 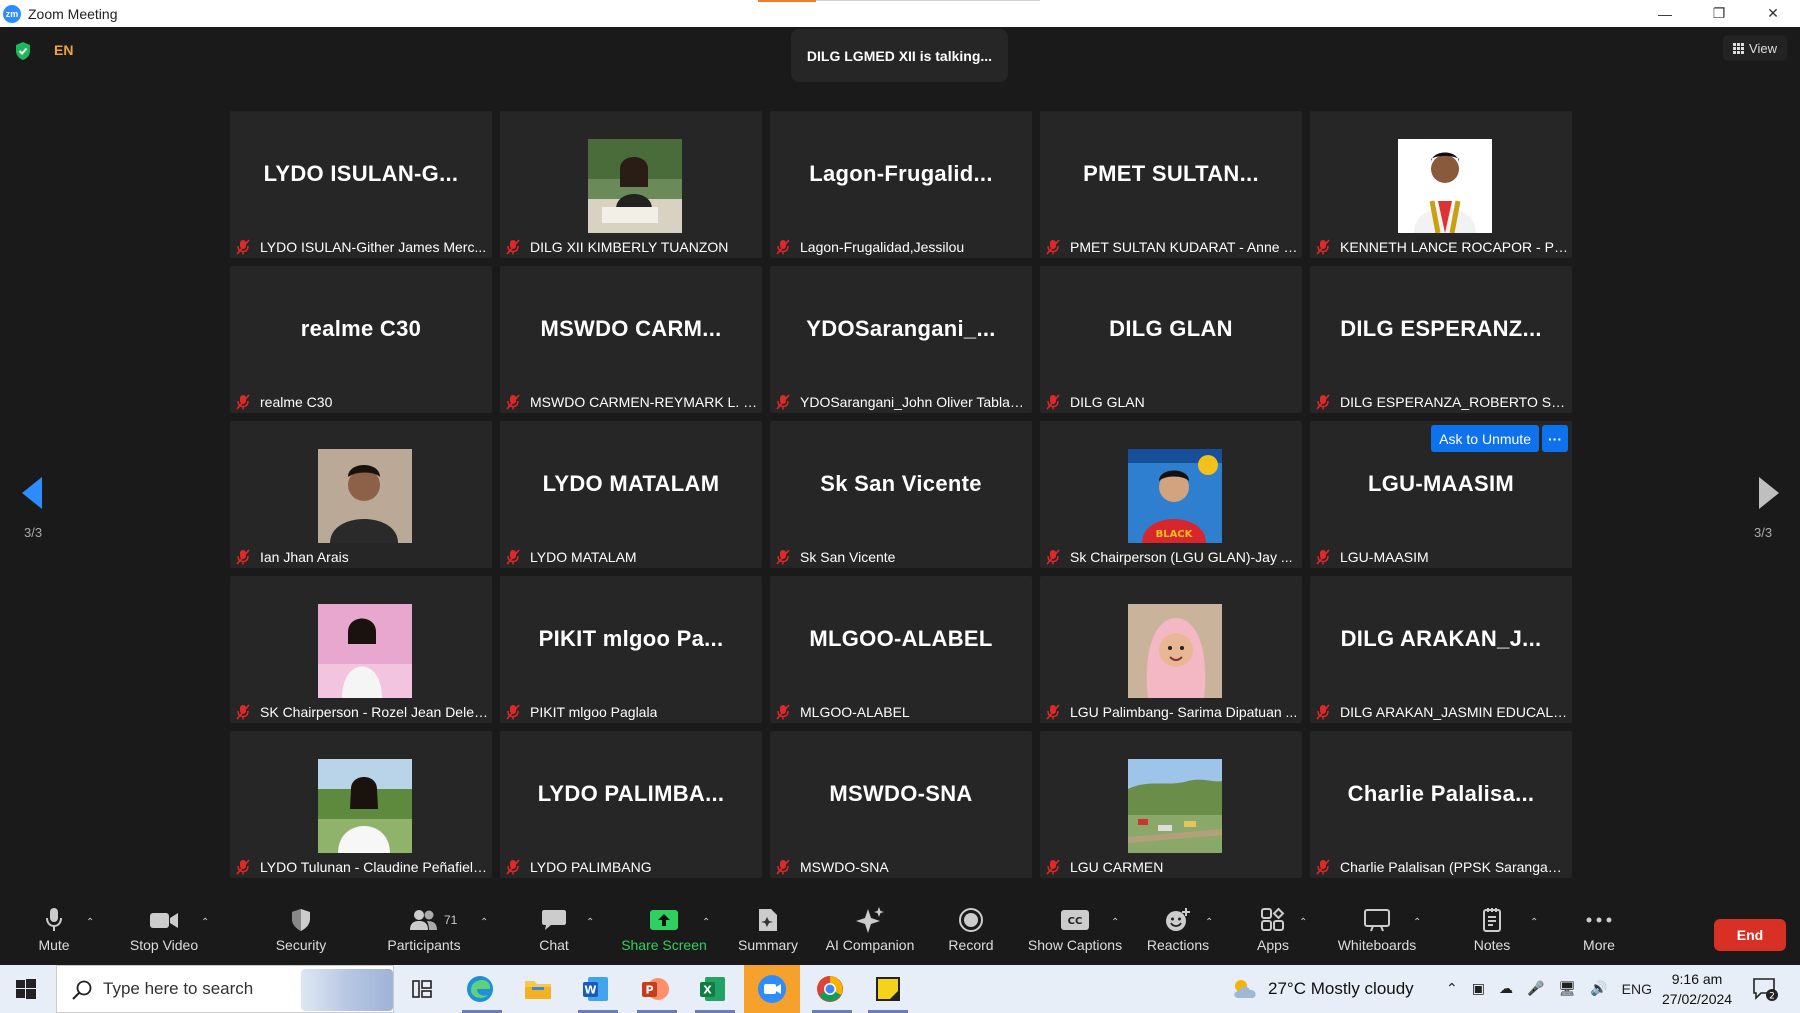 I want to click on participant-tile: LYDO MATALAM LYDO MATALAM, so click(x=631, y=494).